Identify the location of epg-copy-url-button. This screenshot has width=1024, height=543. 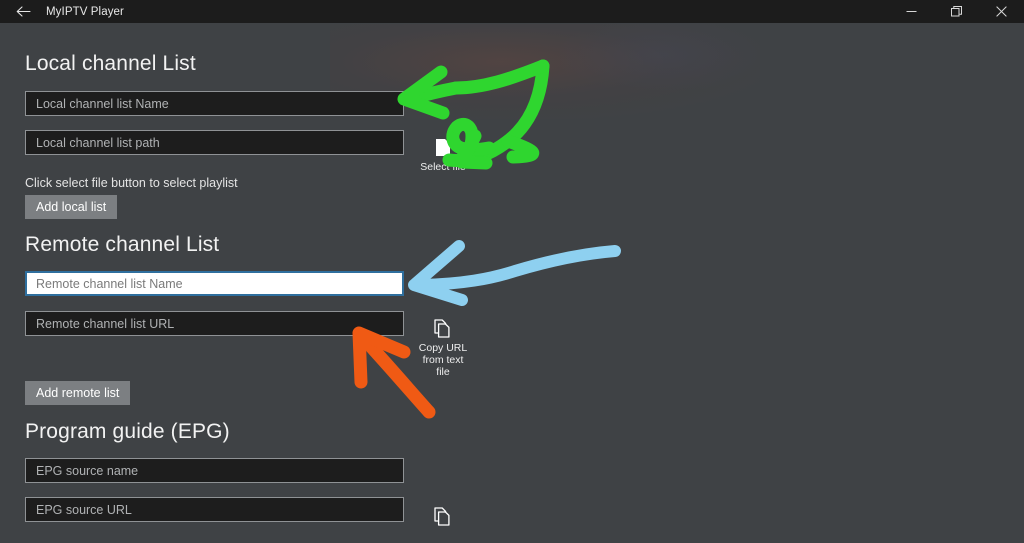
(443, 517).